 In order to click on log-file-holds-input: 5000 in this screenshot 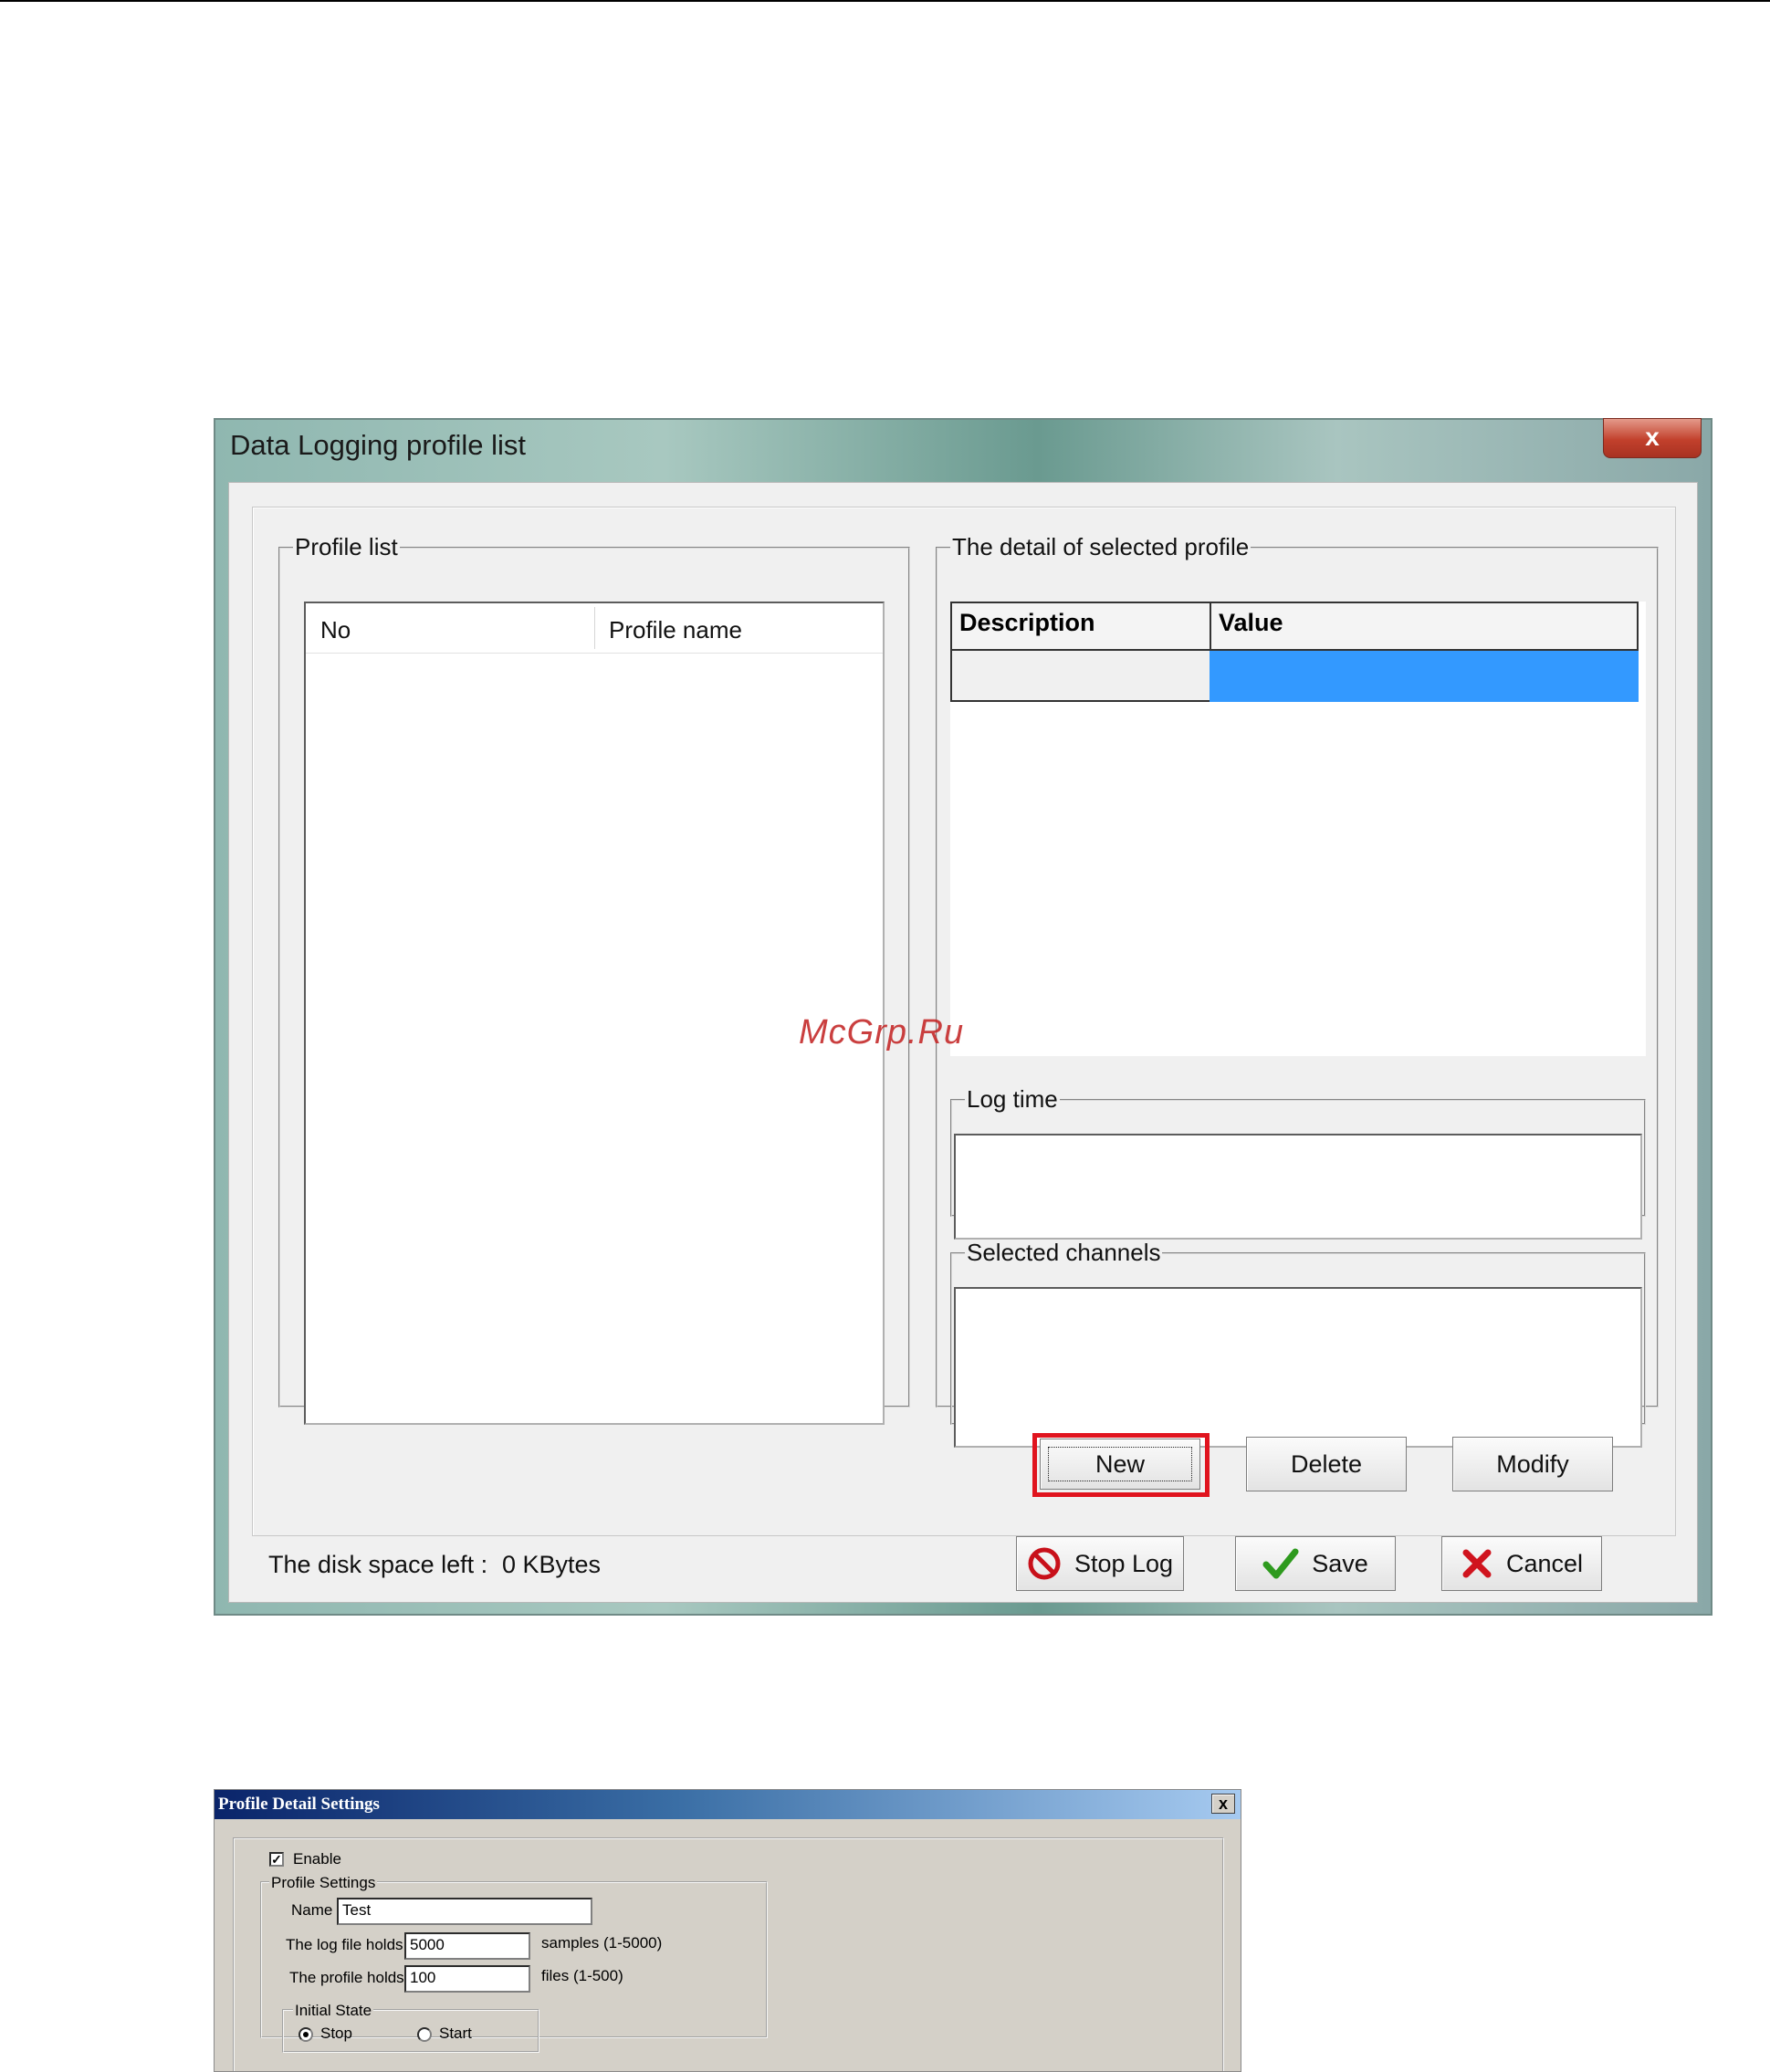, I will do `click(467, 1946)`.